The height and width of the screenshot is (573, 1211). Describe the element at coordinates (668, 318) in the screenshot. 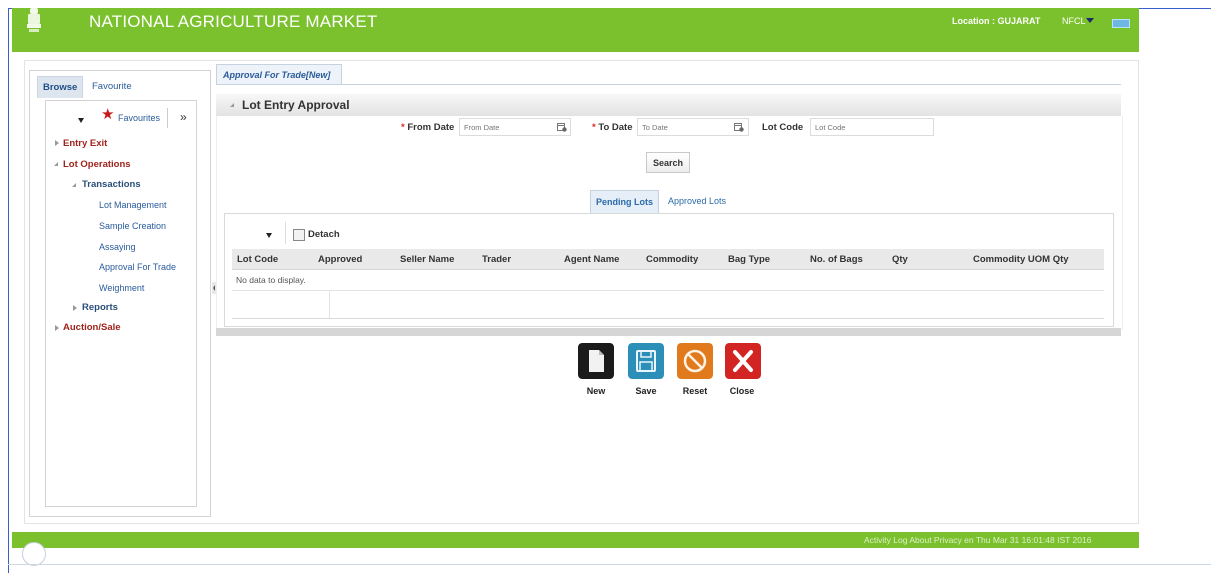

I see `table-footer-divider` at that location.